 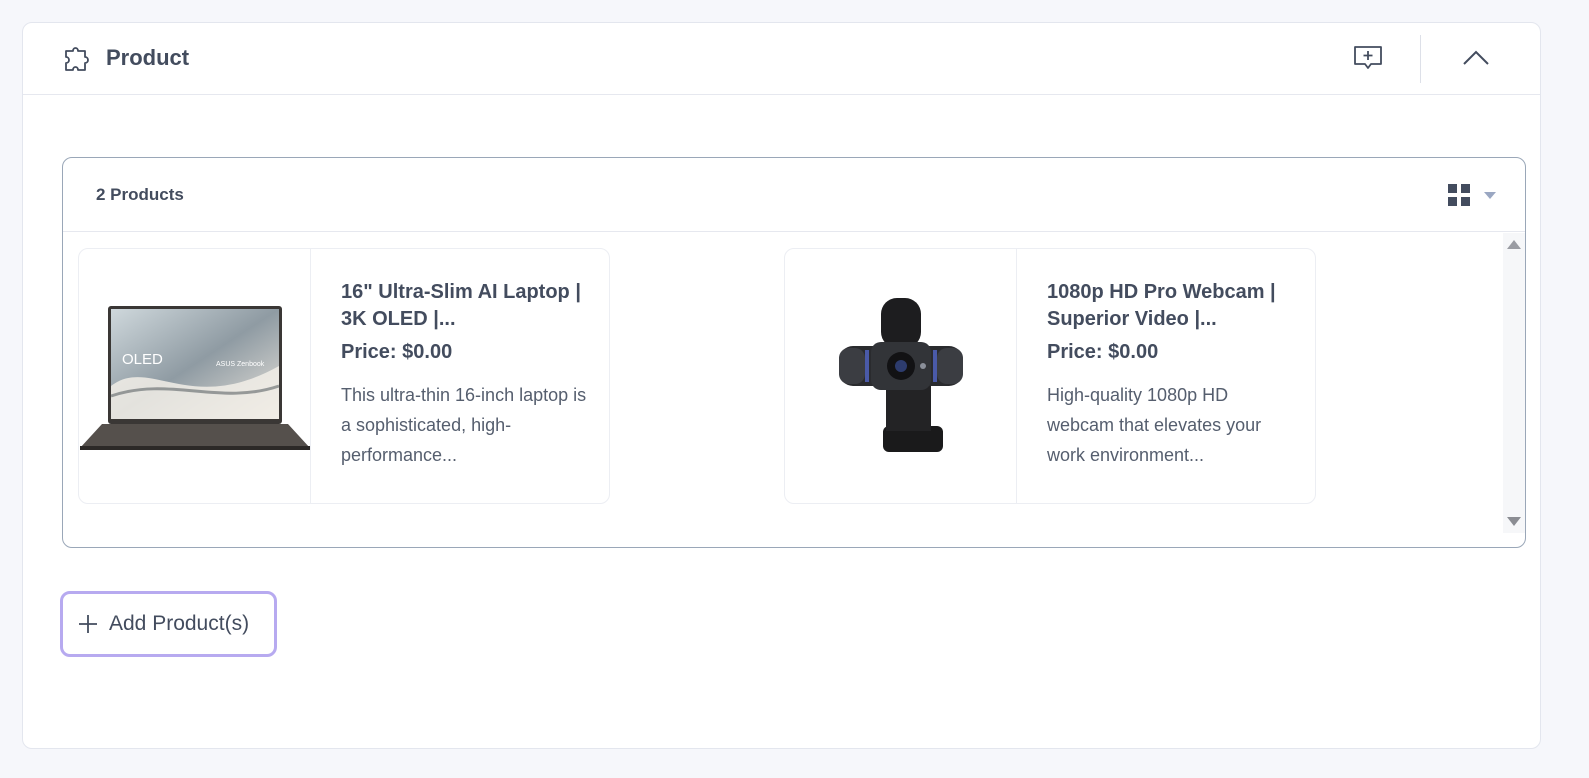 I want to click on vertical-scrollbar, so click(x=1514, y=383).